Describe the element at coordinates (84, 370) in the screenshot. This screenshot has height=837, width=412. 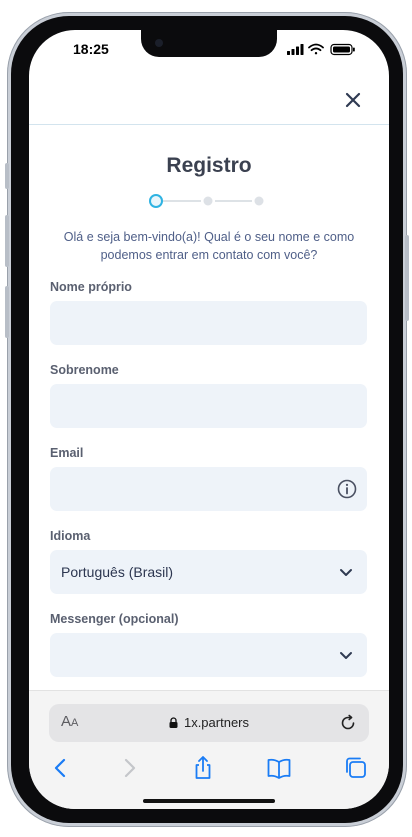
I see `last-name-label: Sobrenome` at that location.